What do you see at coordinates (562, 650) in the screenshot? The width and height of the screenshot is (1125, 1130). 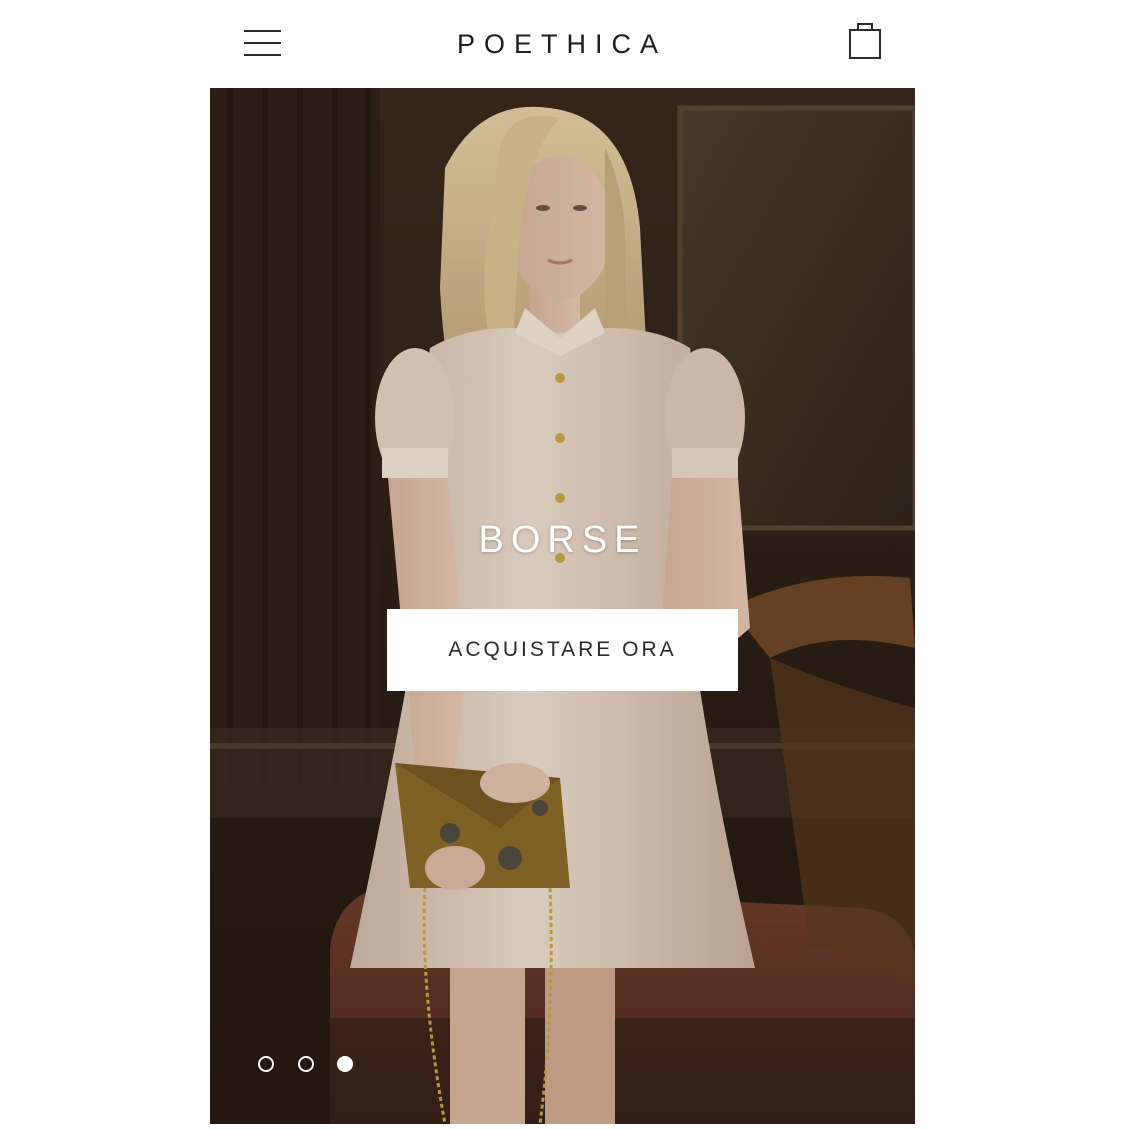 I see `shop-now-button: ACQUISTARE ORA` at bounding box center [562, 650].